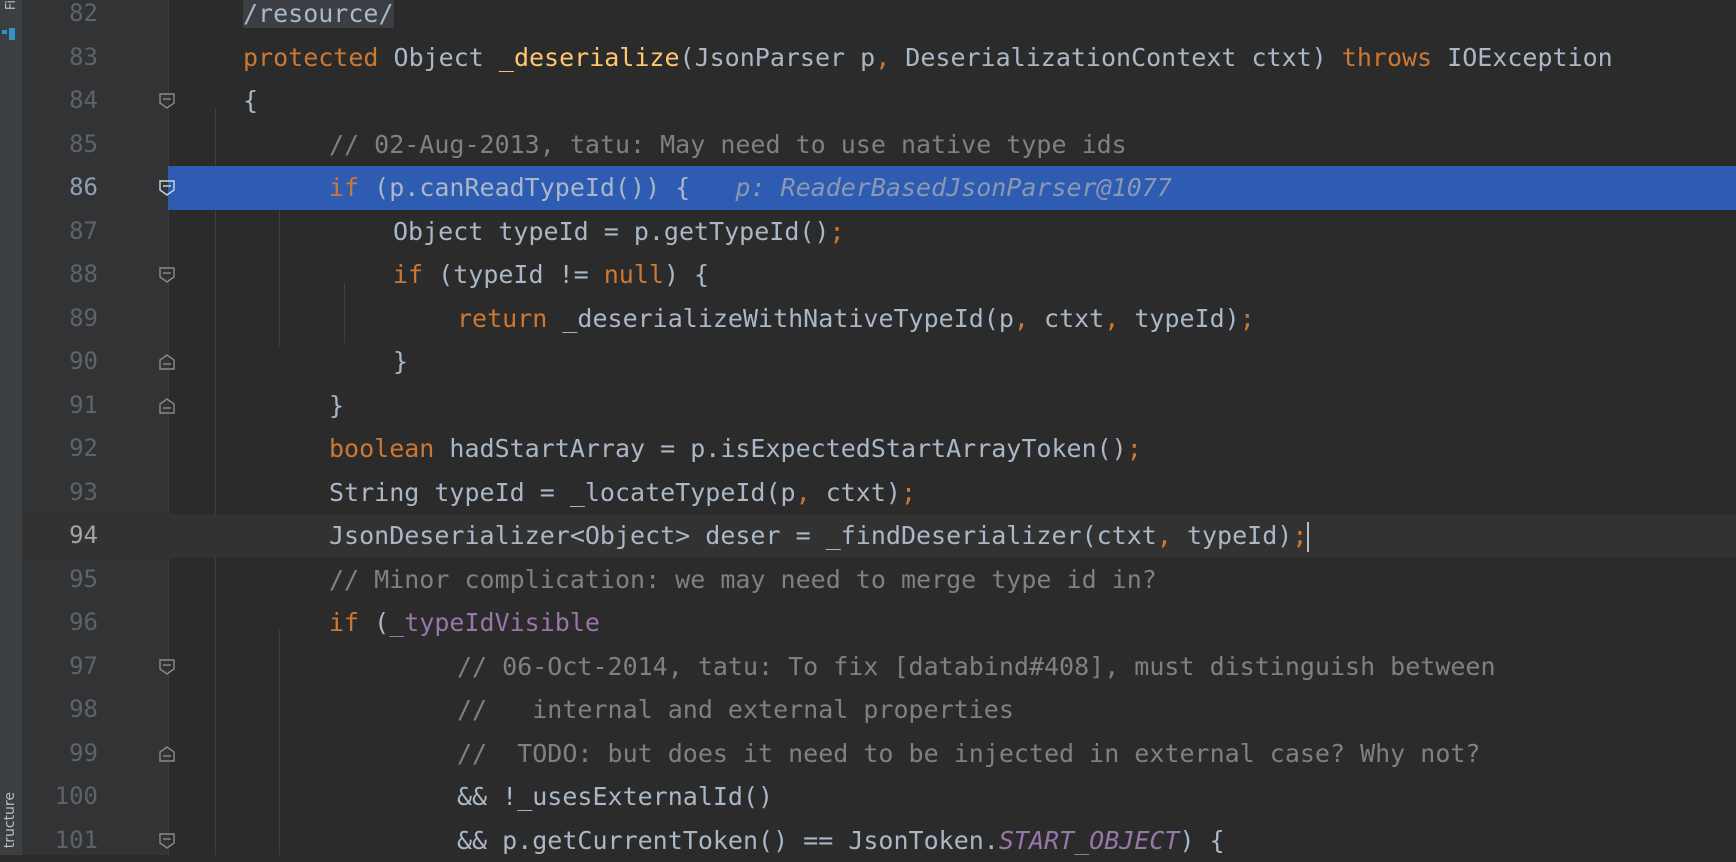 The height and width of the screenshot is (862, 1736). What do you see at coordinates (60, 754) in the screenshot?
I see `line-number: 99` at bounding box center [60, 754].